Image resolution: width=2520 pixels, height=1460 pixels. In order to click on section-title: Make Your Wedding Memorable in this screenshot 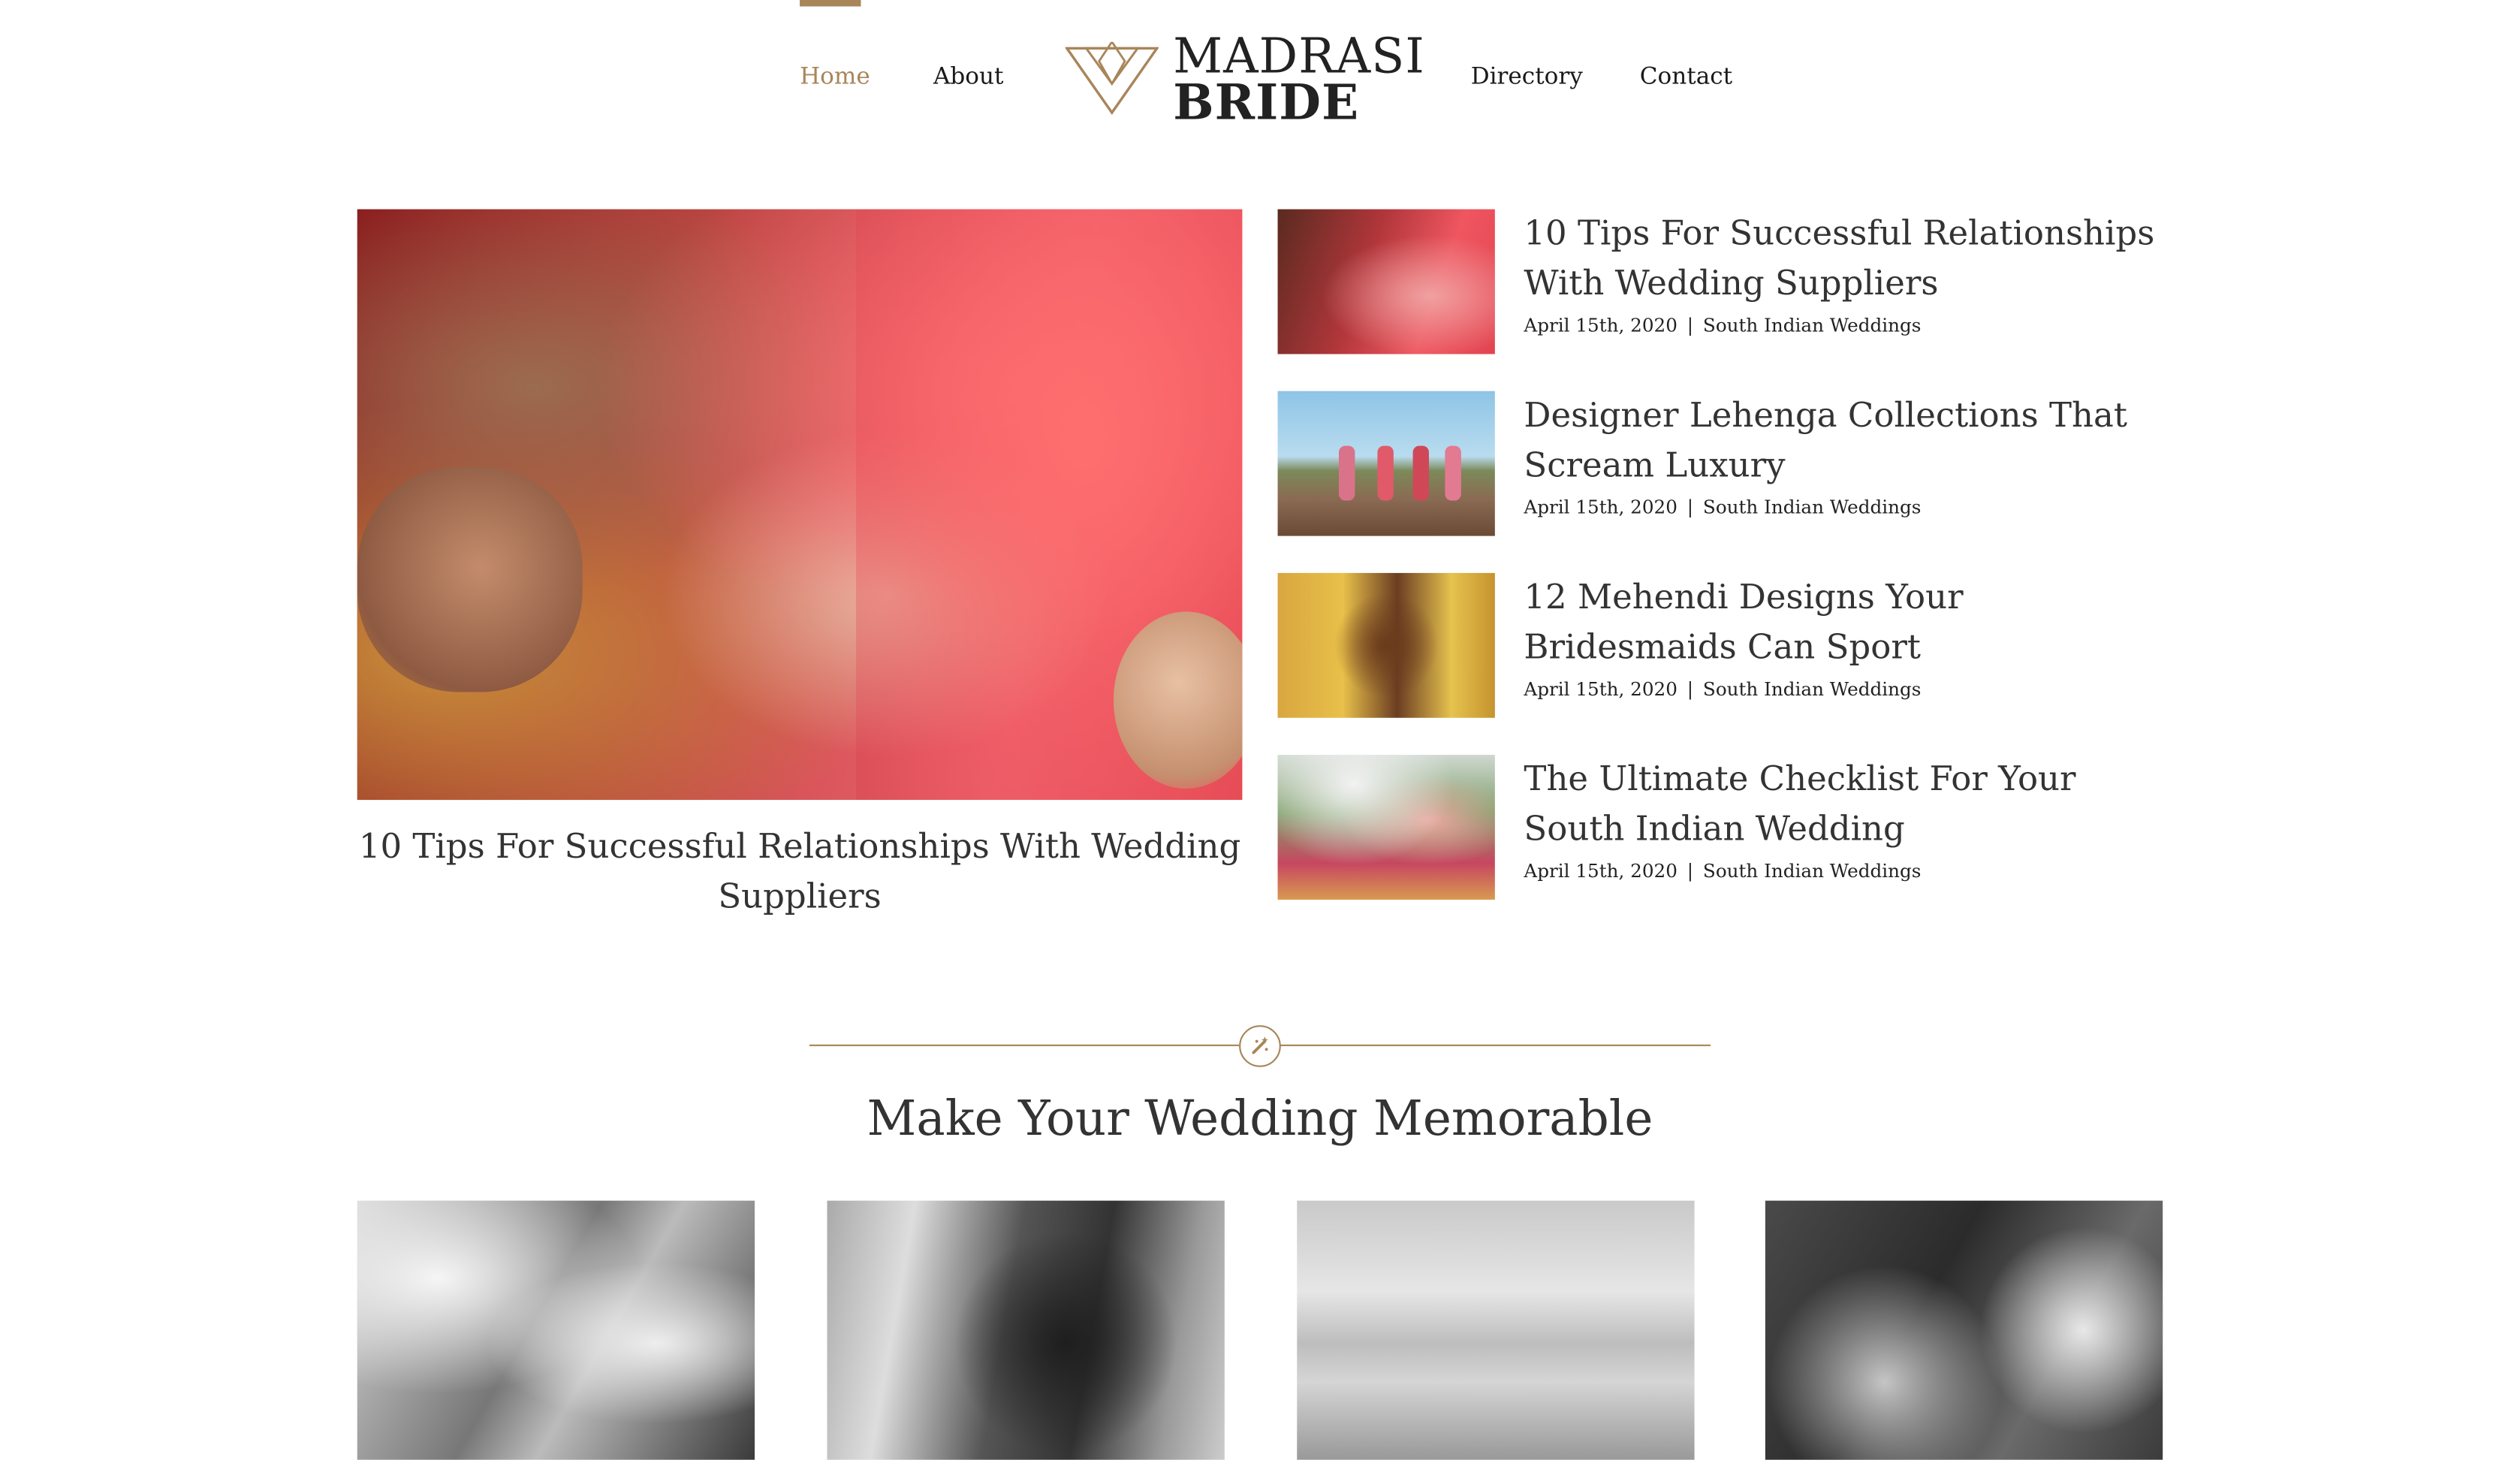, I will do `click(1260, 1119)`.